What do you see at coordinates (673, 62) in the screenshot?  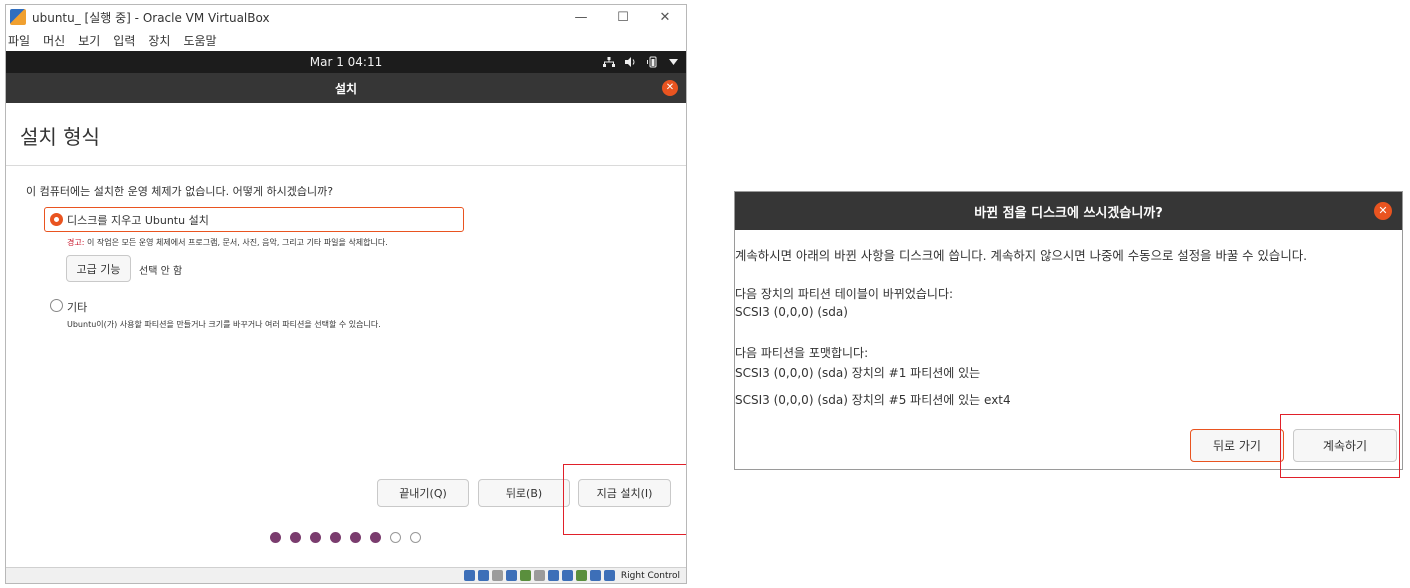 I see `dropdown-icon` at bounding box center [673, 62].